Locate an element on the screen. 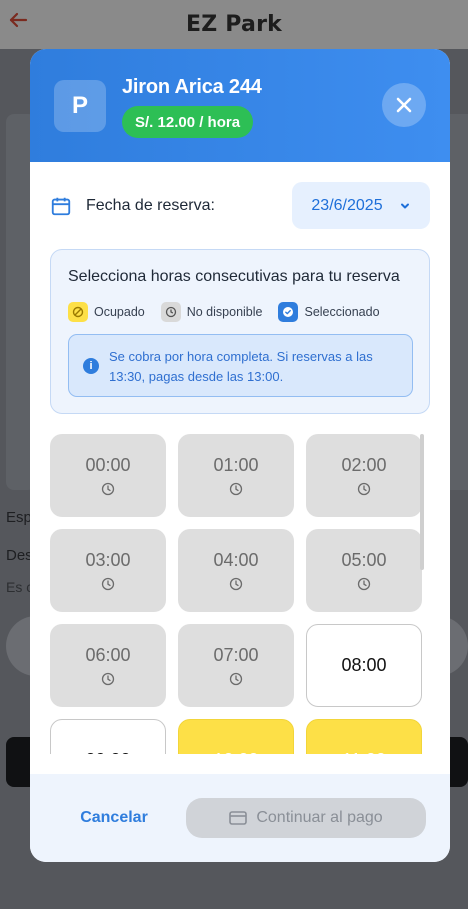  background-text: Esp is located at coordinates (19, 517).